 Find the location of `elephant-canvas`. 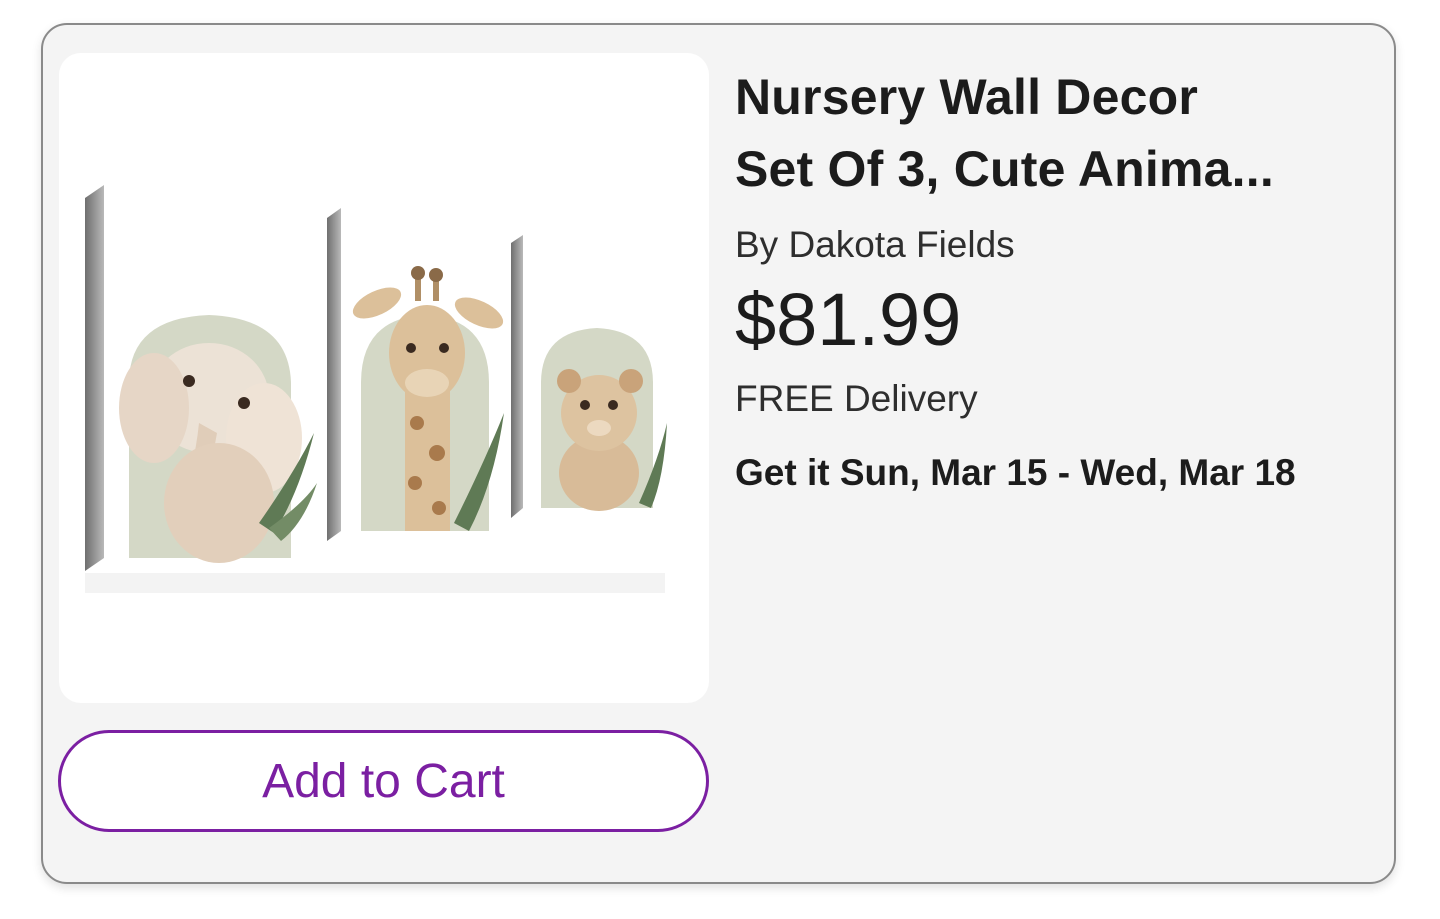

elephant-canvas is located at coordinates (201, 378).